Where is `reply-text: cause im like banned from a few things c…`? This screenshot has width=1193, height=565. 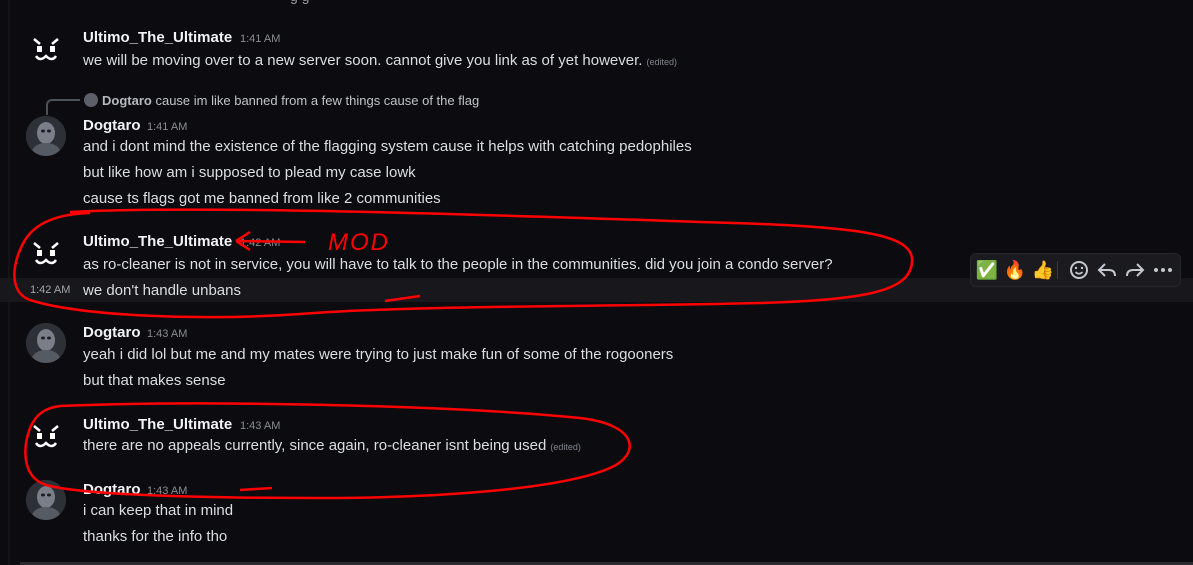
reply-text: cause im like banned from a few things c… is located at coordinates (317, 100).